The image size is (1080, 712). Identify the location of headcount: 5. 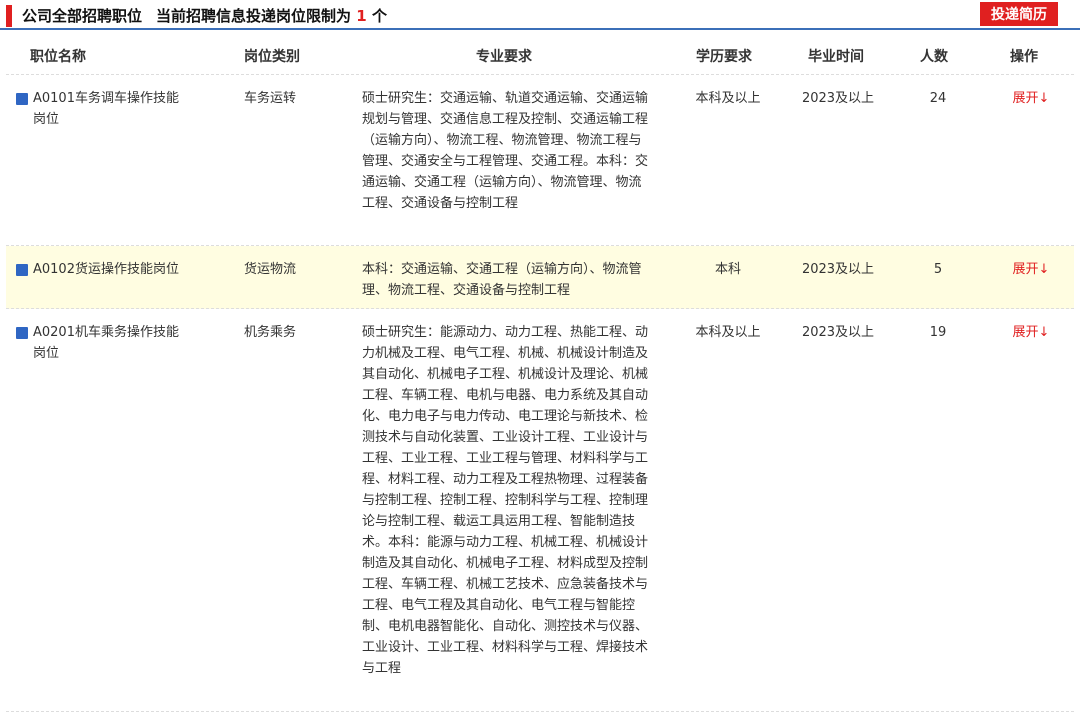
(938, 269).